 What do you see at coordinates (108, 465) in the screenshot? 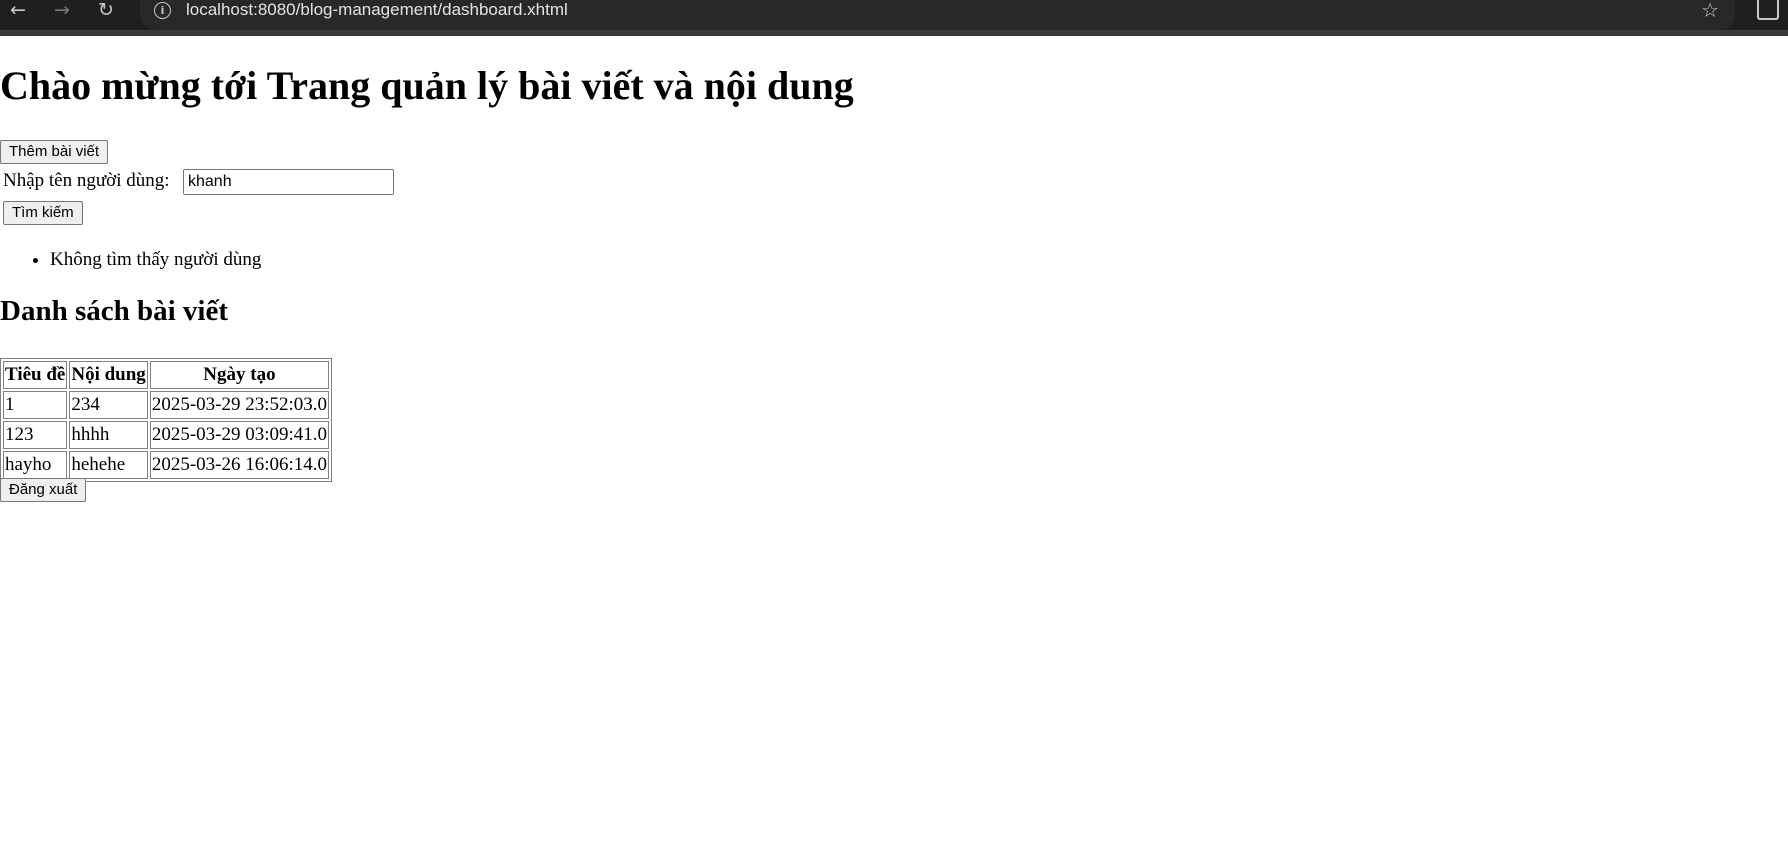
I see `post-content-cell: hehehe` at bounding box center [108, 465].